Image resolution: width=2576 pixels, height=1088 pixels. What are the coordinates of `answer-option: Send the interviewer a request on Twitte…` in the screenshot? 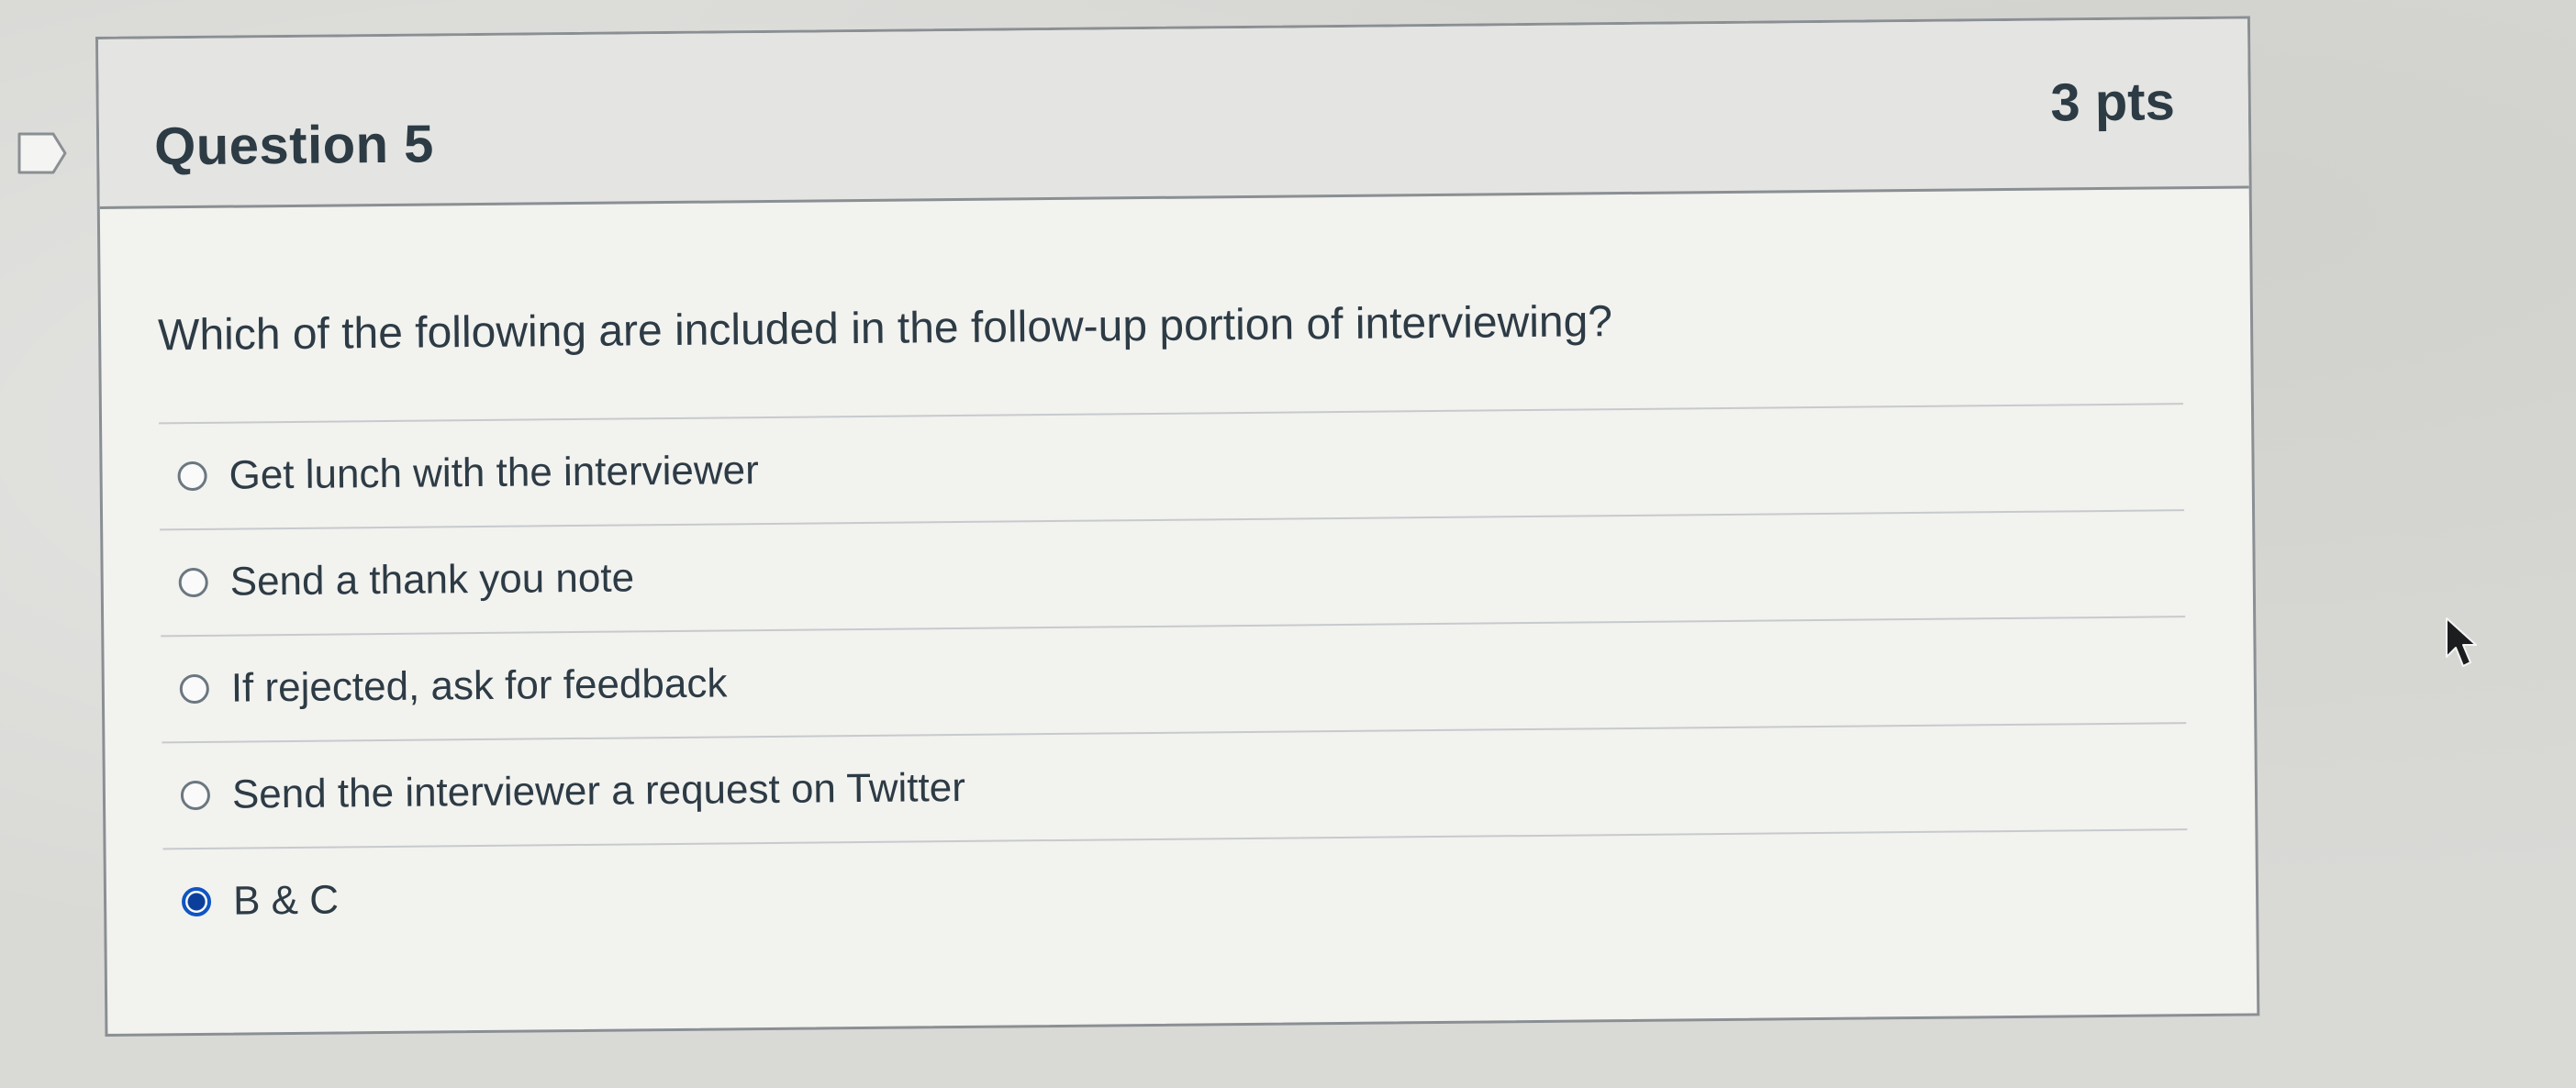 It's located at (1175, 787).